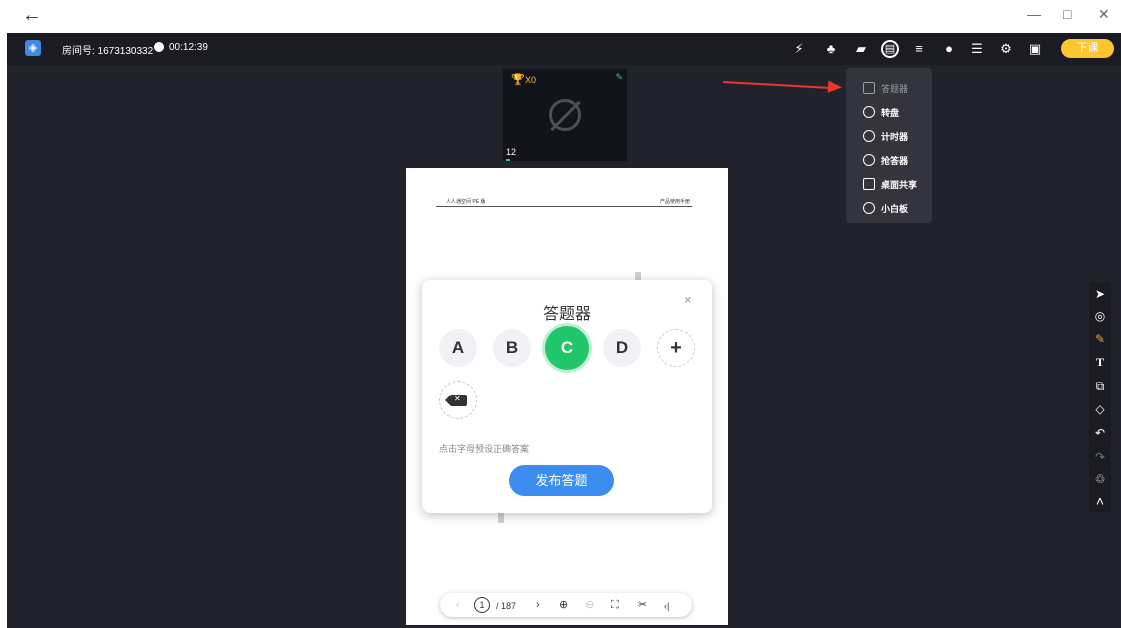 Image resolution: width=1121 pixels, height=628 pixels. I want to click on menu-item-label: 桌面共享, so click(899, 185).